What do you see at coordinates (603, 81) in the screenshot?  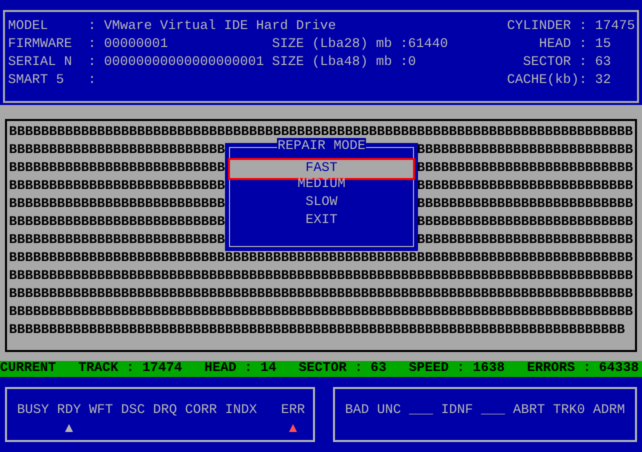 I see `field-value: 32` at bounding box center [603, 81].